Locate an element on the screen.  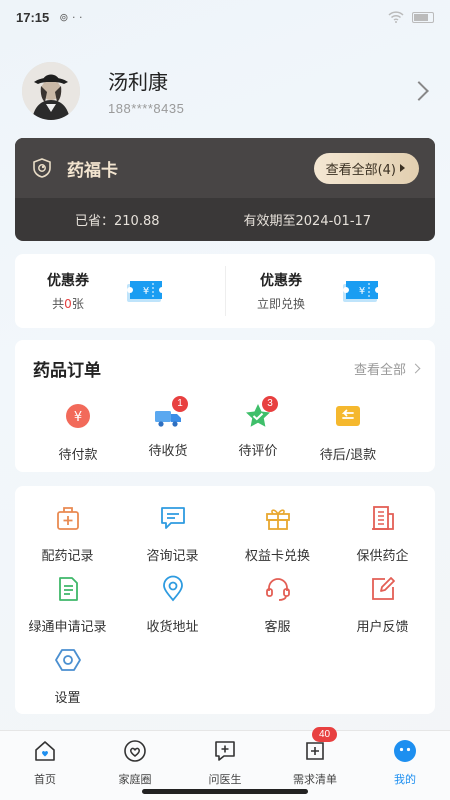
status-right is located at coordinates (411, 17).